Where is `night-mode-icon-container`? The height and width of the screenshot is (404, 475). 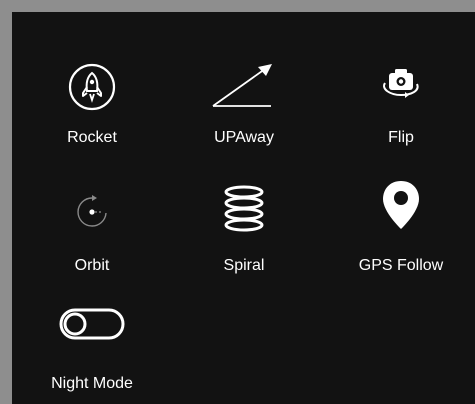
night-mode-icon-container is located at coordinates (92, 339).